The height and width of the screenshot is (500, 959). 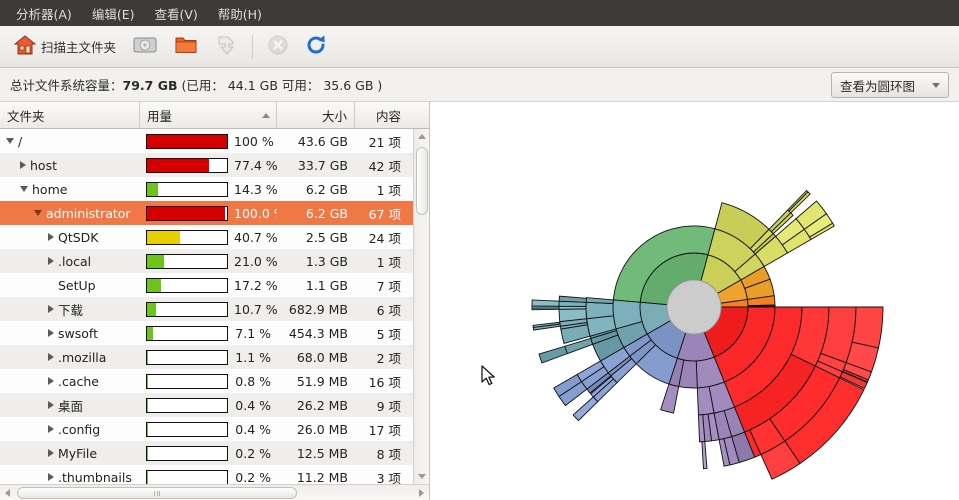 What do you see at coordinates (26, 116) in the screenshot?
I see `column-header-folder-label: 文件夹` at bounding box center [26, 116].